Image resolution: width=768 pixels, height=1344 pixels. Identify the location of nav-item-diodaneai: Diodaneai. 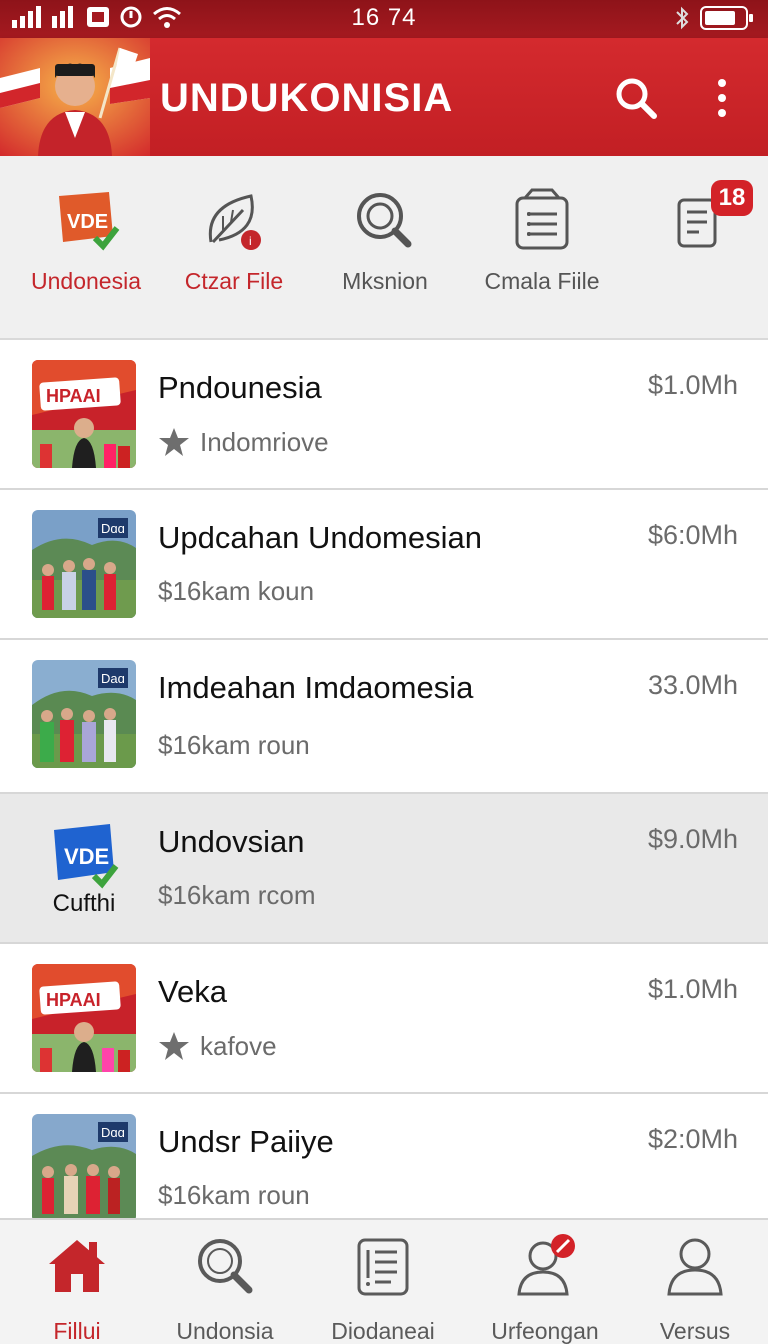
(383, 1289).